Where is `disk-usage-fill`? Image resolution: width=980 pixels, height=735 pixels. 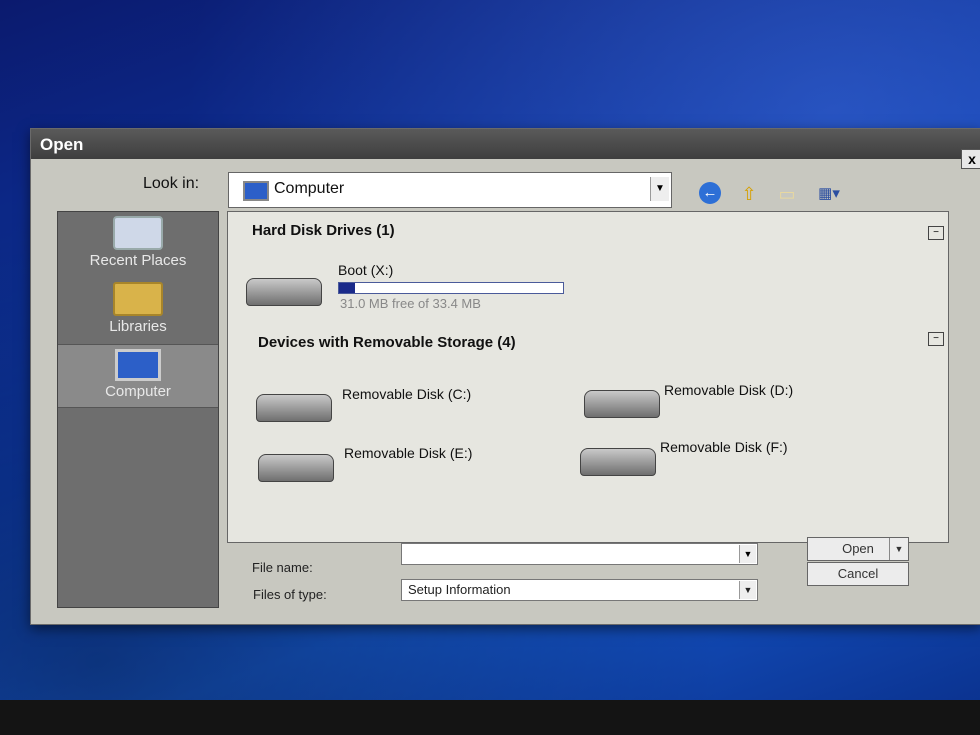
disk-usage-fill is located at coordinates (347, 288).